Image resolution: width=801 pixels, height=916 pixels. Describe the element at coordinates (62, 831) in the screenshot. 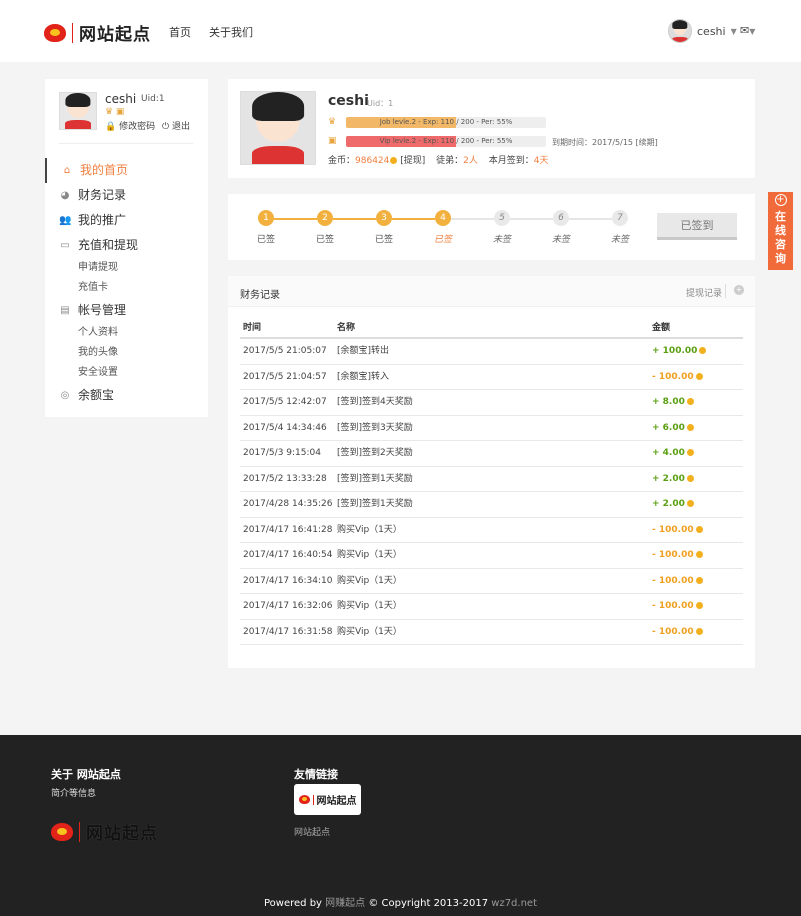

I see `logo-mark-icon` at that location.